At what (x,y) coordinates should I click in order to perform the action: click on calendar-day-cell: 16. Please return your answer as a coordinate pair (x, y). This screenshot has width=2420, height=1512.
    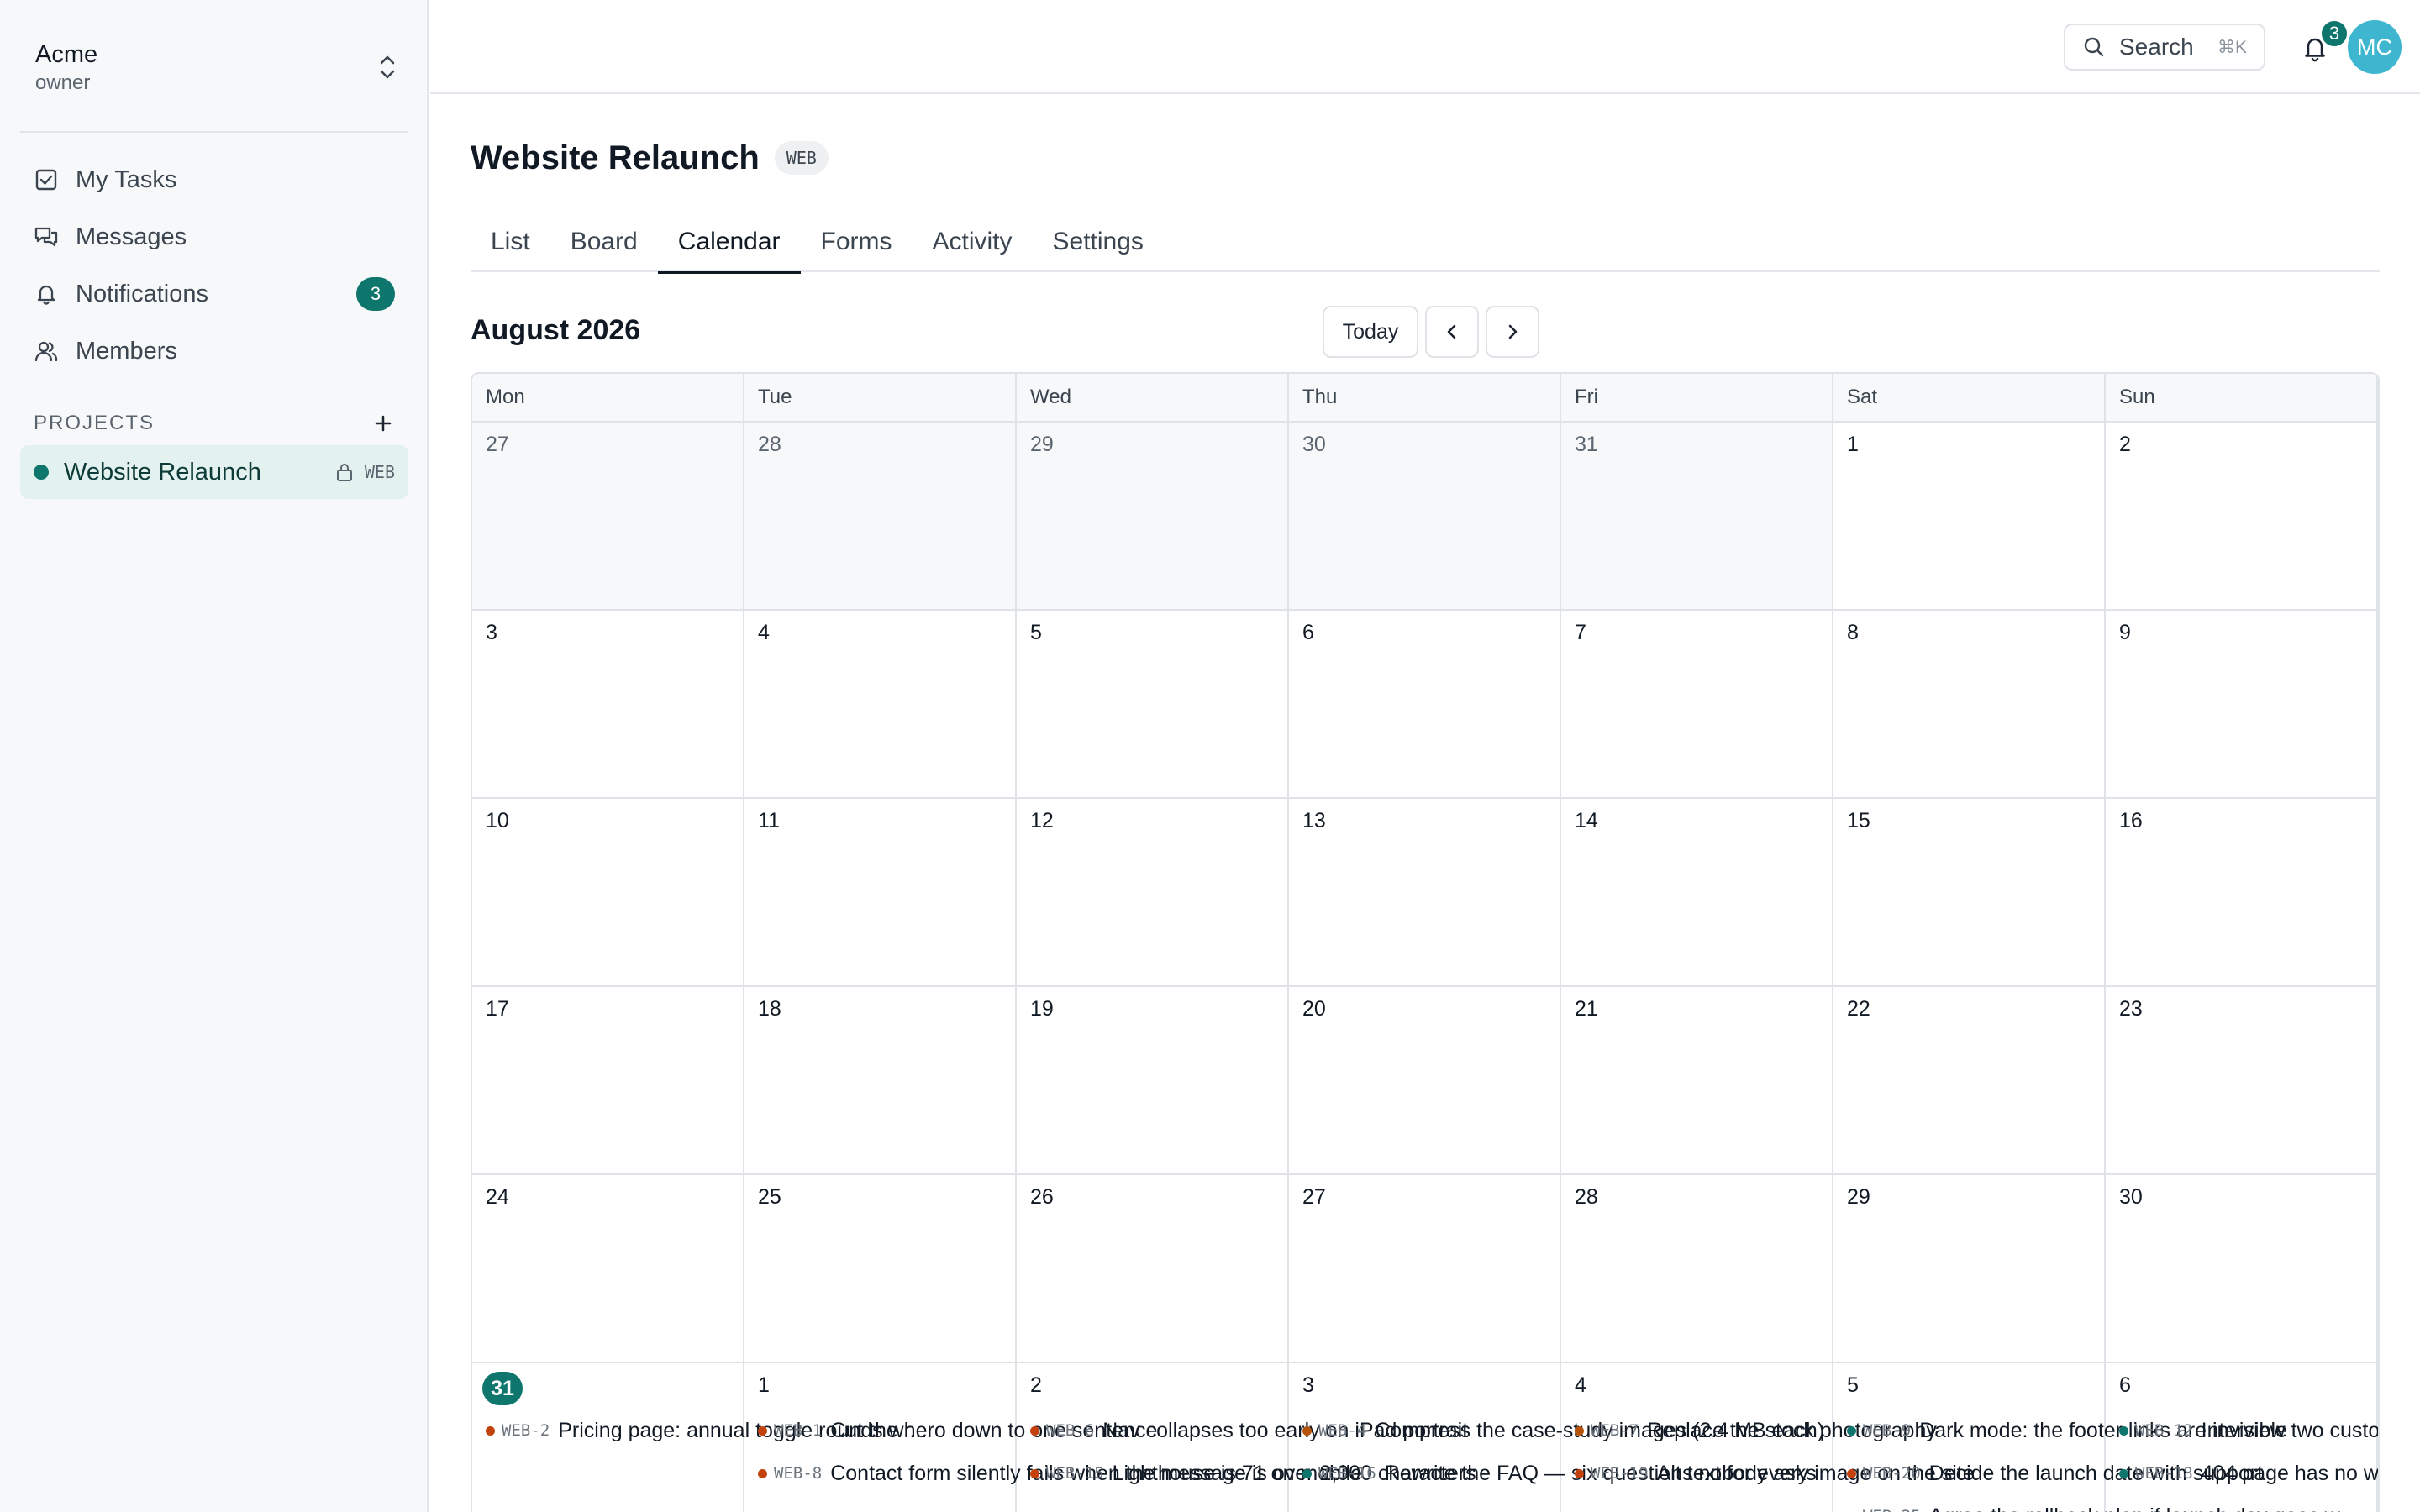
    Looking at the image, I should click on (2242, 893).